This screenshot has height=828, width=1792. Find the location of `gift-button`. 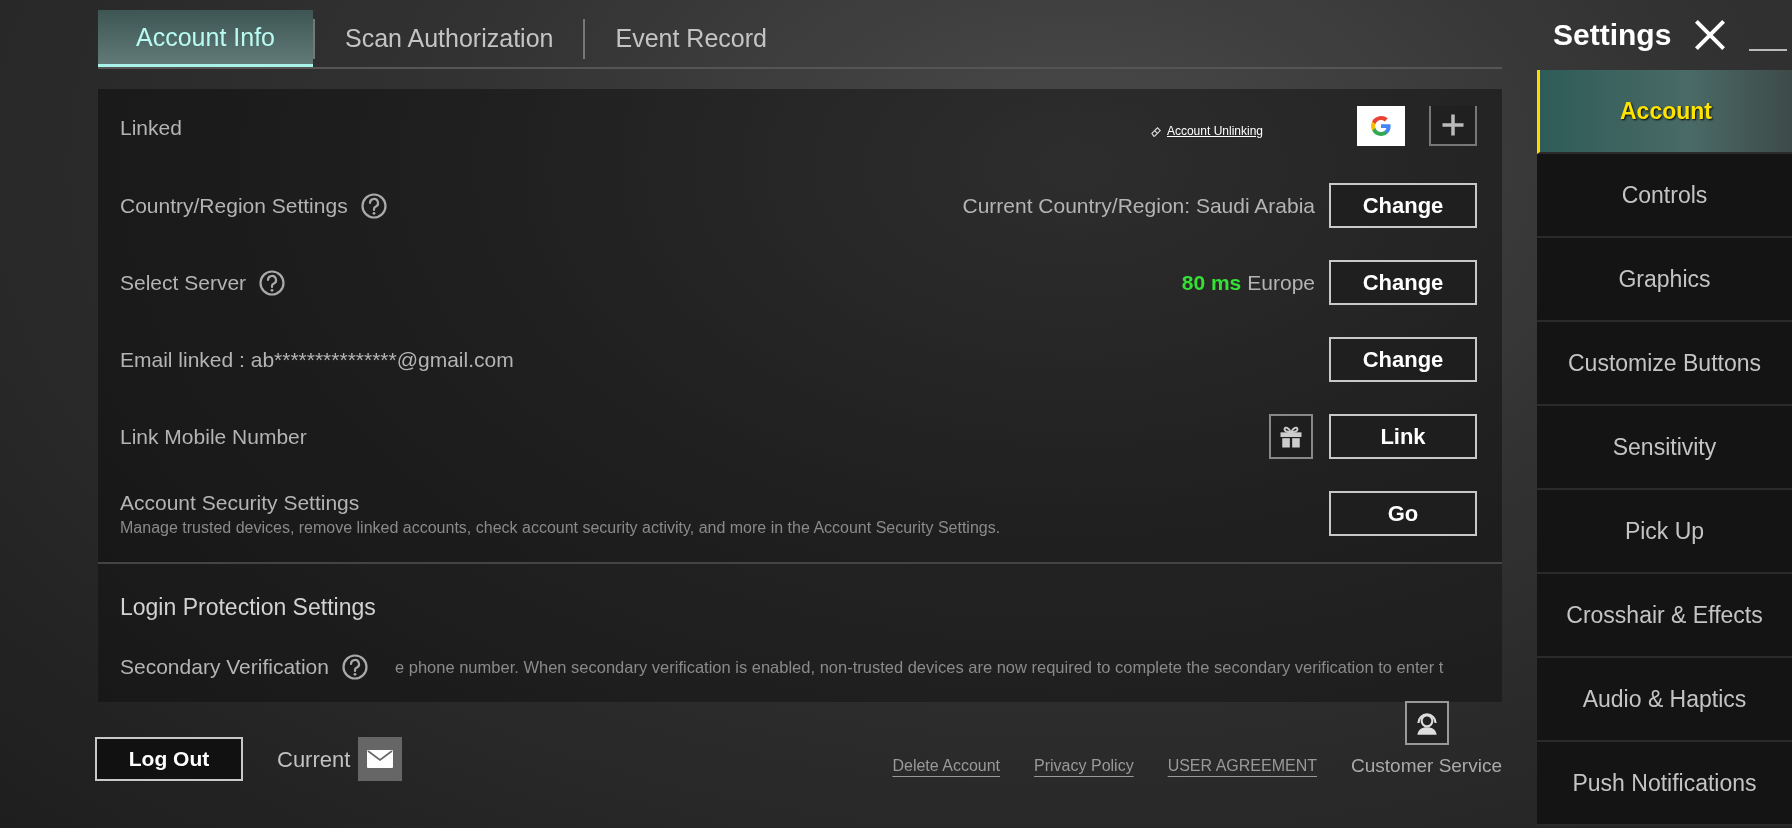

gift-button is located at coordinates (1291, 436).